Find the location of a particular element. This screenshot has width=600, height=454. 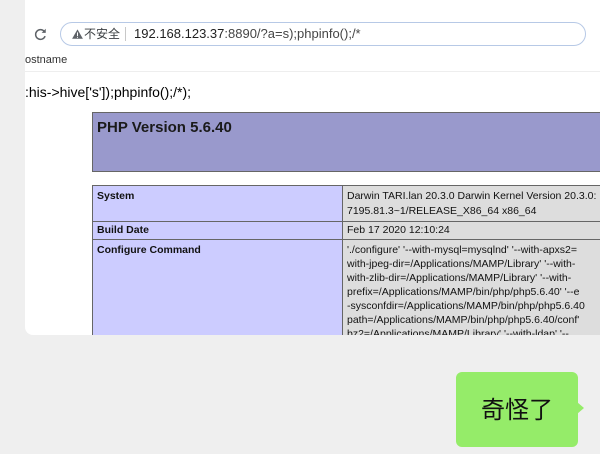

security-status-label: 不安全 is located at coordinates (102, 34).